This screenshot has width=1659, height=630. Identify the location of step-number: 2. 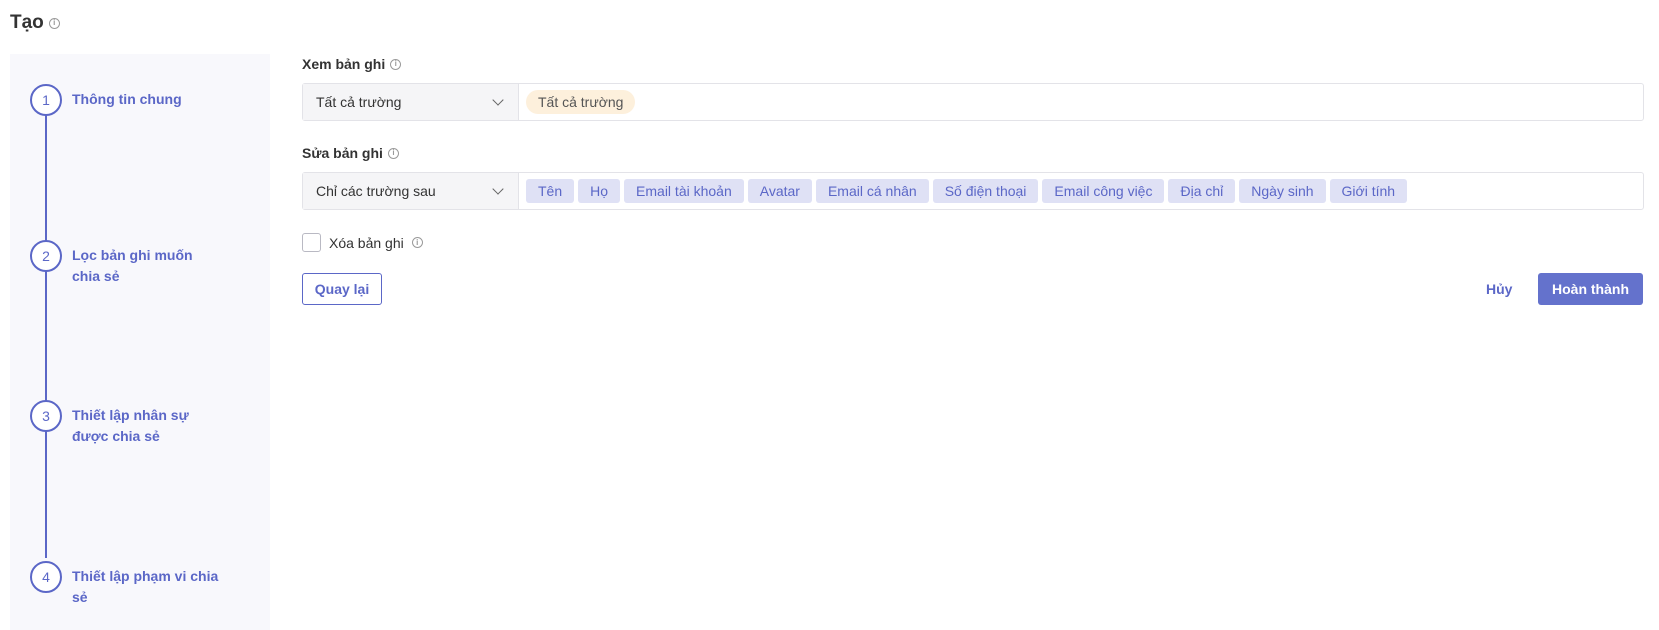
(46, 256).